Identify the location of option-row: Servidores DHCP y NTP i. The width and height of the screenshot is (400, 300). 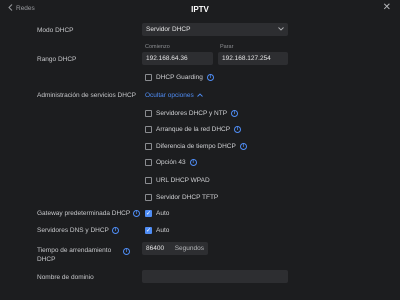
(192, 113).